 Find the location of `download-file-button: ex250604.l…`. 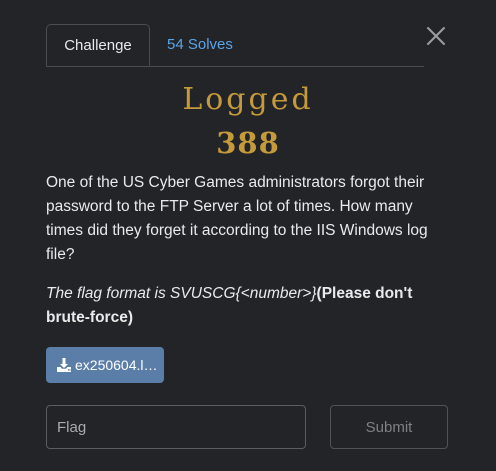

download-file-button: ex250604.l… is located at coordinates (105, 365).